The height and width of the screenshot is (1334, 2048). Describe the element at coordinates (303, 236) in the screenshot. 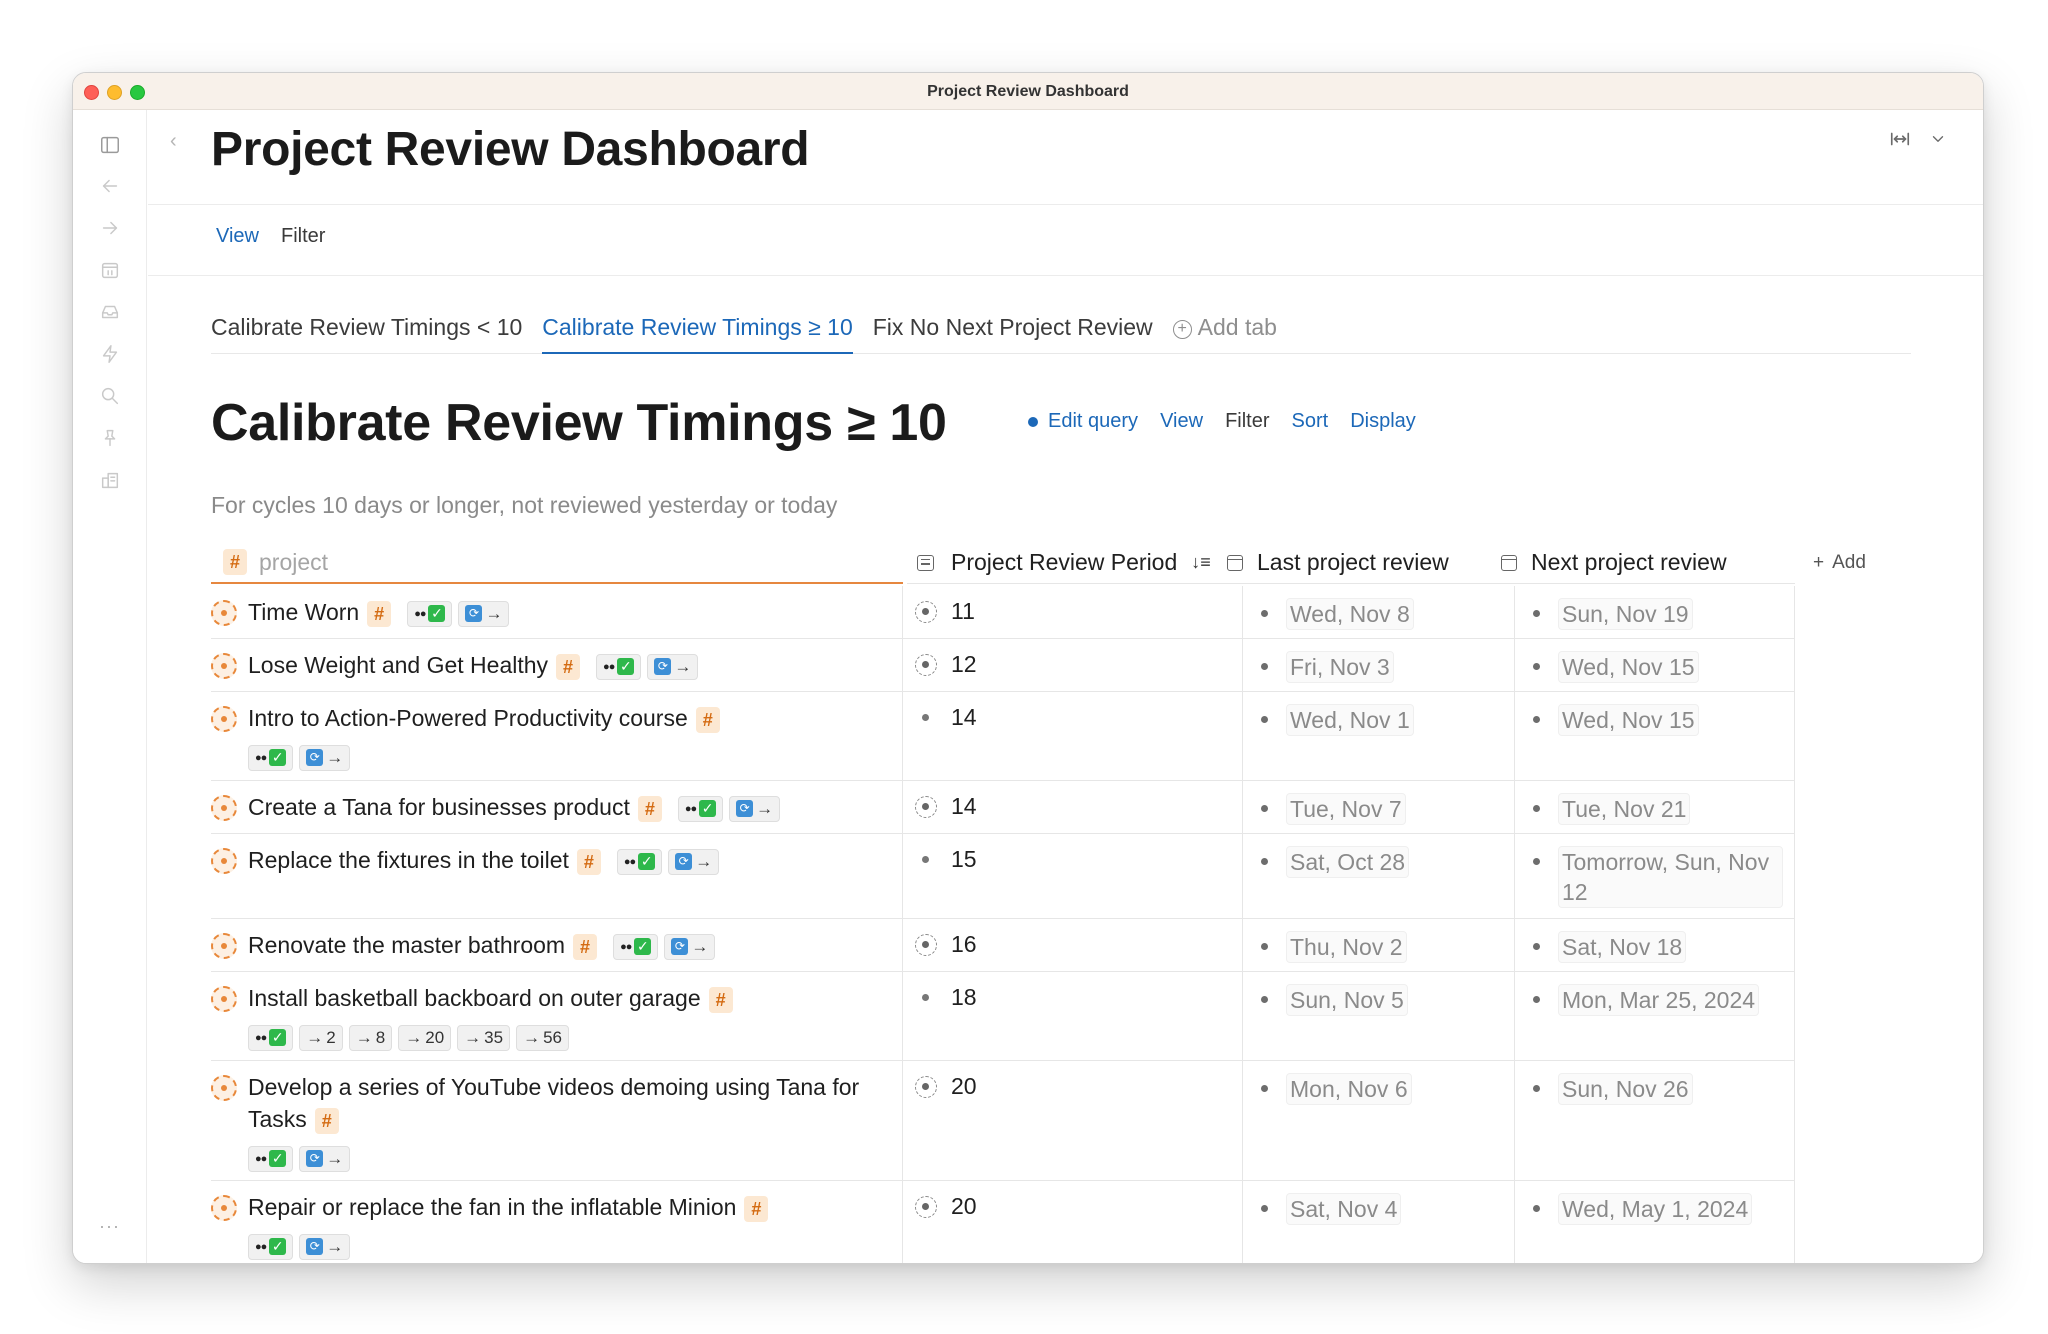

I see `filter-button: Filter` at that location.